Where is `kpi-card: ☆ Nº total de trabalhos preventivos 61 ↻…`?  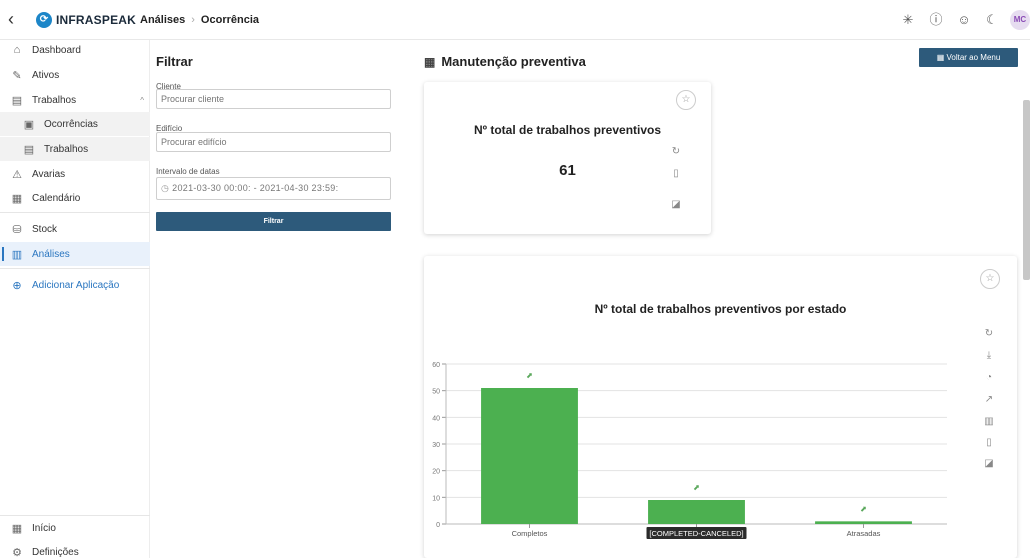
kpi-card: ☆ Nº total de trabalhos preventivos 61 ↻… is located at coordinates (567, 158).